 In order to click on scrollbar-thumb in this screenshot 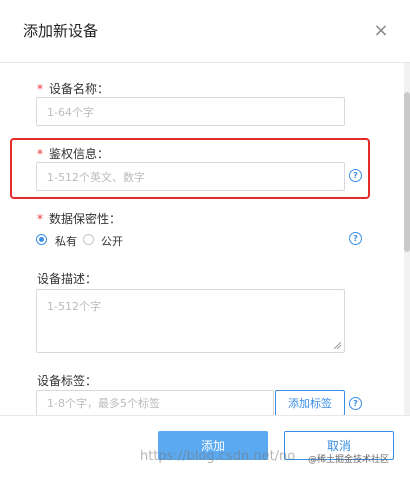, I will do `click(407, 172)`.